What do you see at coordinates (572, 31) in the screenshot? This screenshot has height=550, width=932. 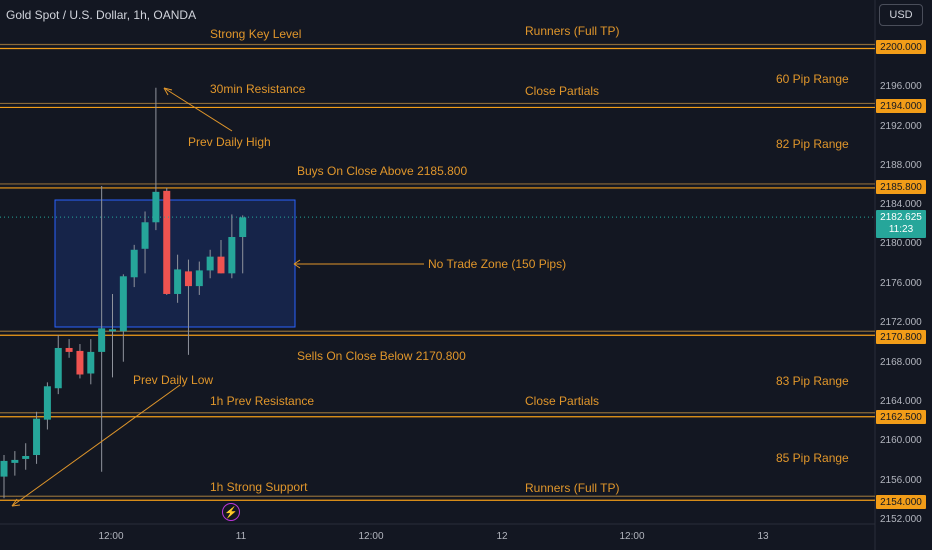 I see `label-runners-top: Runners (Full TP)` at bounding box center [572, 31].